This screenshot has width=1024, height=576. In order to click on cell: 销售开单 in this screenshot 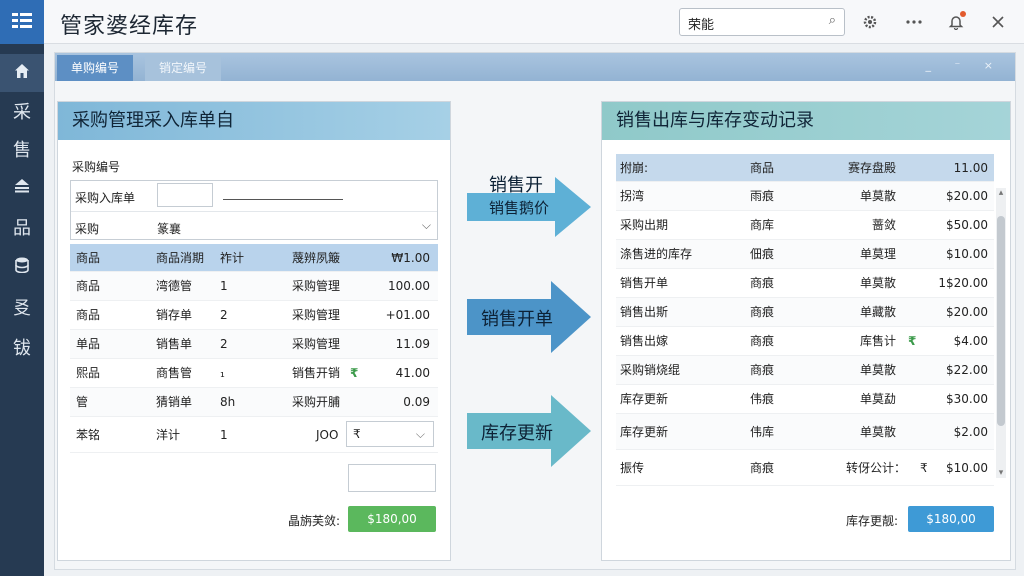, I will do `click(644, 283)`.